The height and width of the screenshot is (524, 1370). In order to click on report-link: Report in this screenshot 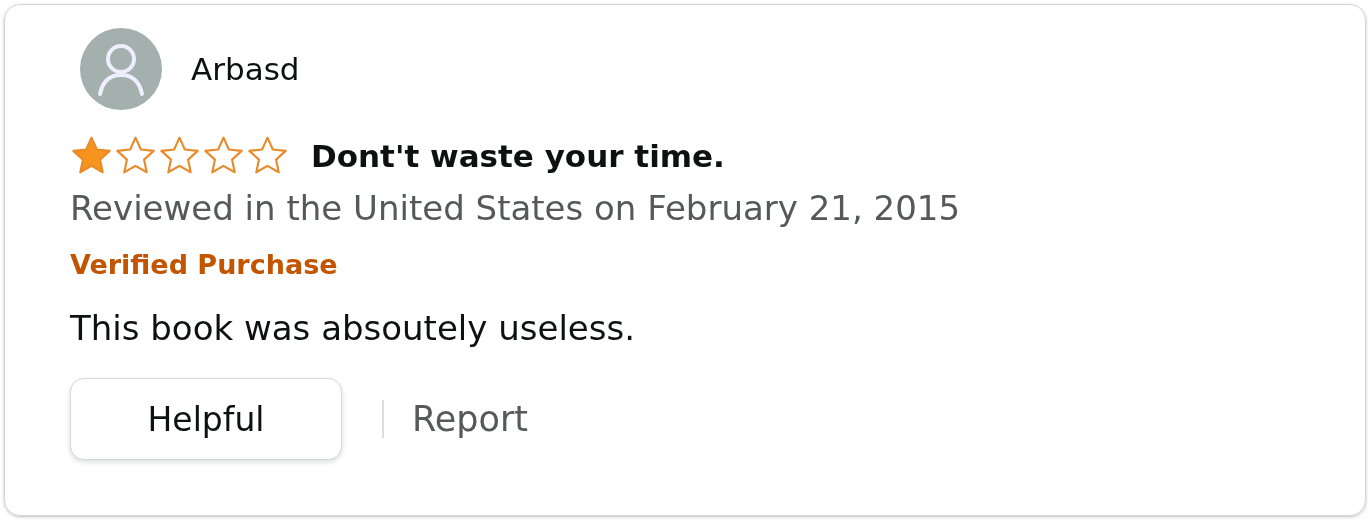, I will do `click(470, 419)`.